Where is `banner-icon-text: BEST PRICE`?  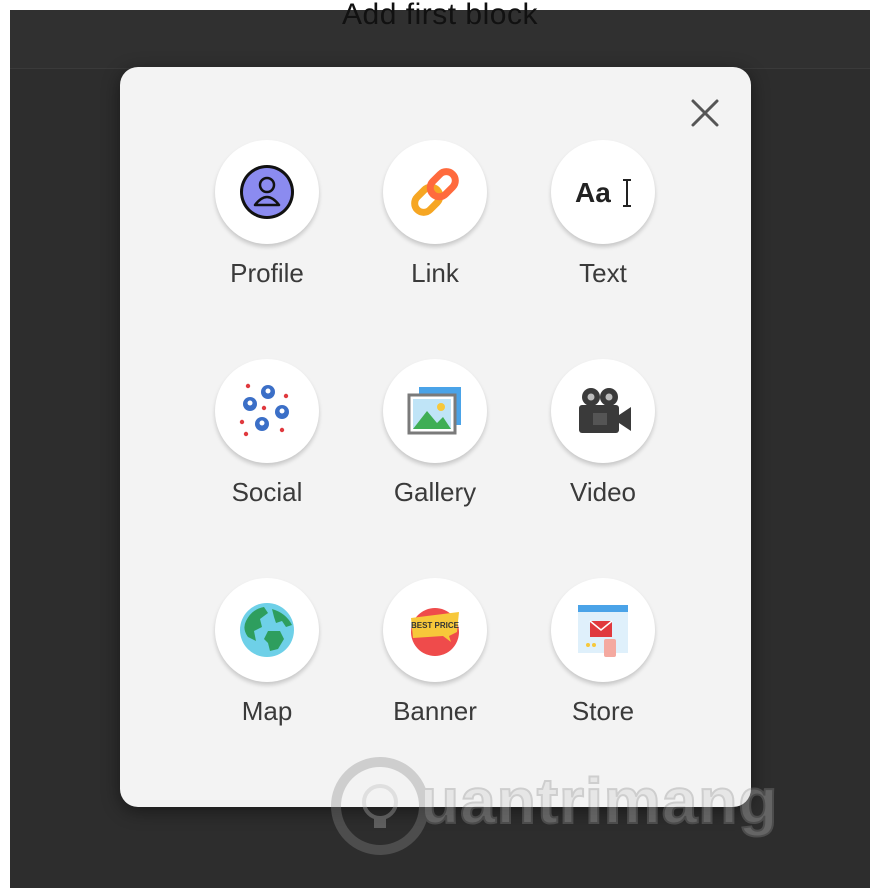
banner-icon-text: BEST PRICE is located at coordinates (435, 625).